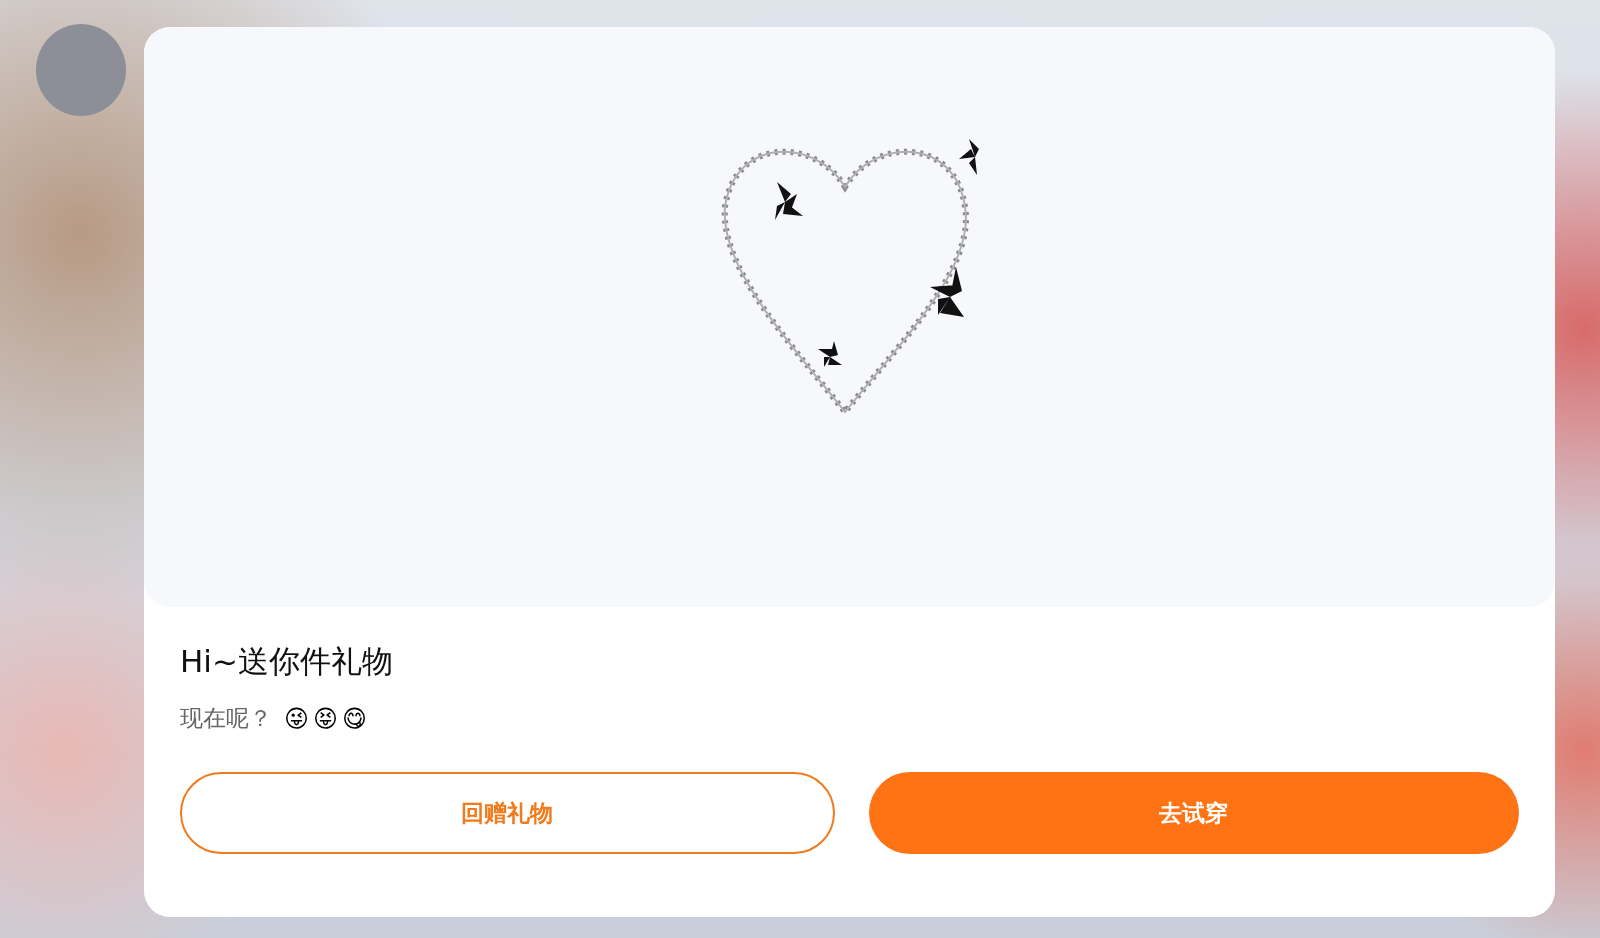 This screenshot has width=1600, height=938. I want to click on action-button: 去试穿, so click(1193, 813).